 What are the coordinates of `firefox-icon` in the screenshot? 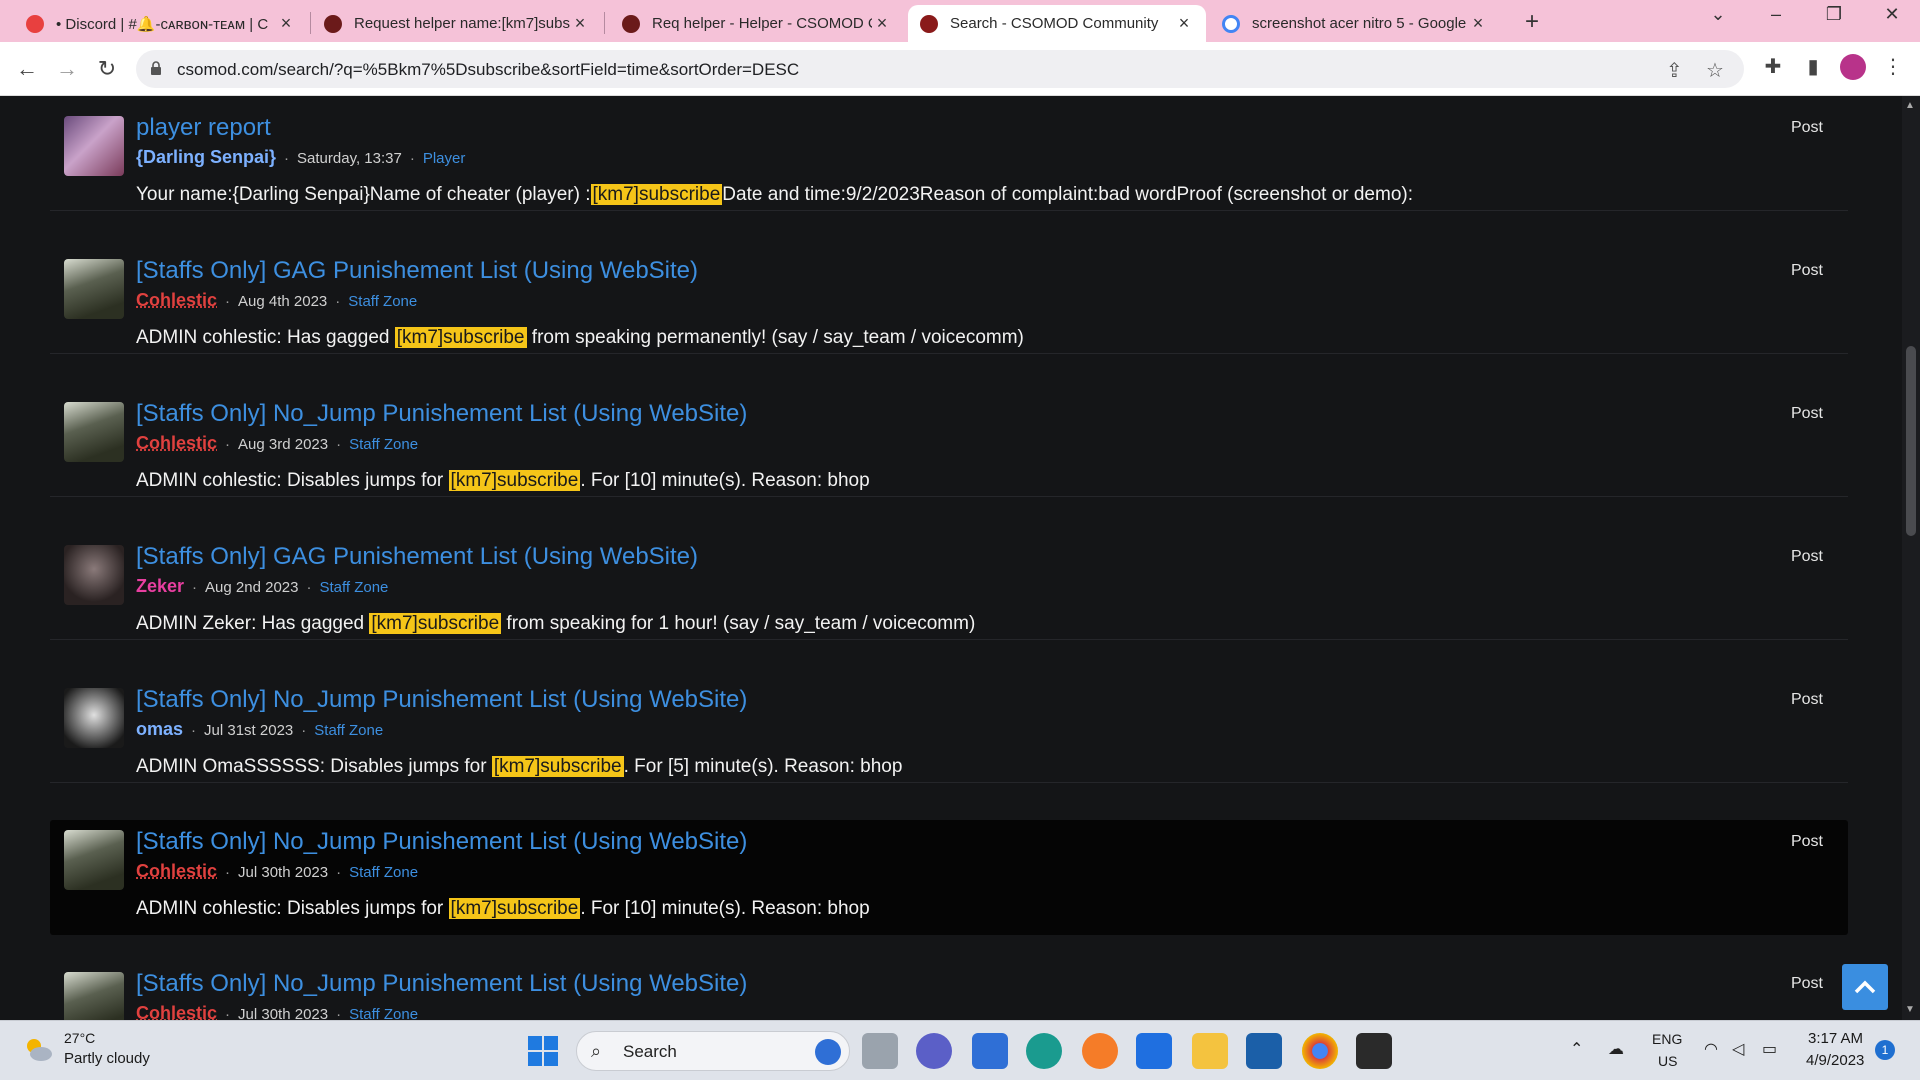 It's located at (1100, 1051).